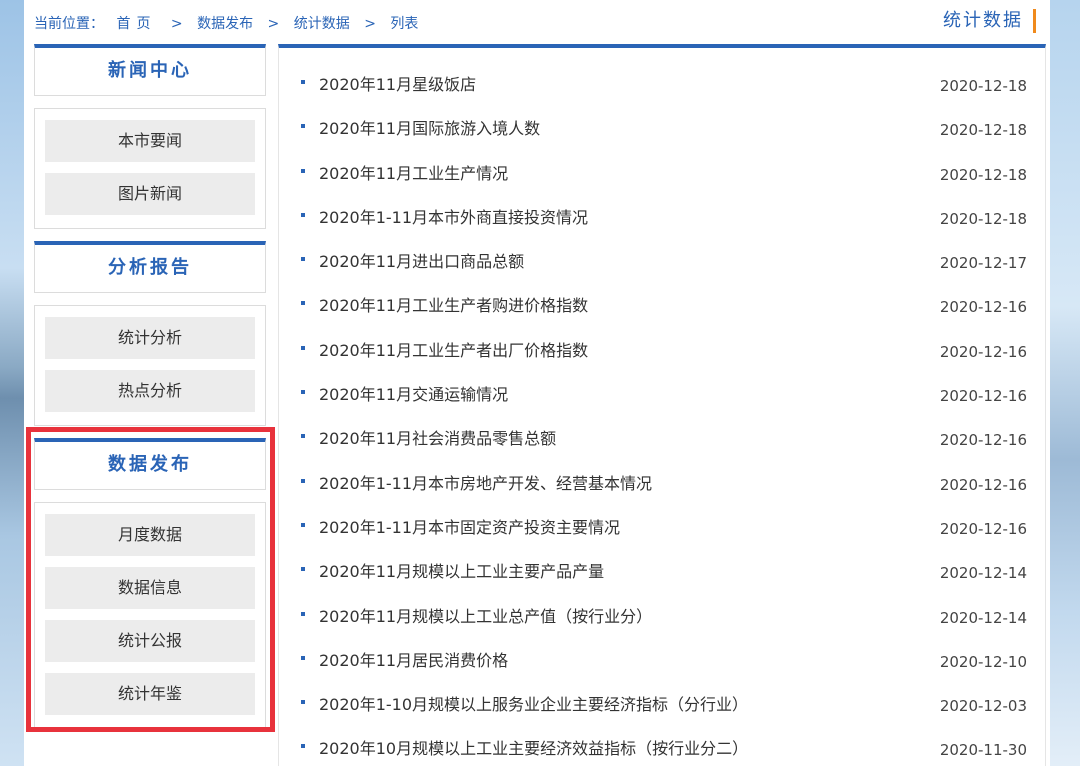 The image size is (1080, 766). Describe the element at coordinates (150, 365) in the screenshot. I see `sidebar-menu: 统计分析 热点分析` at that location.